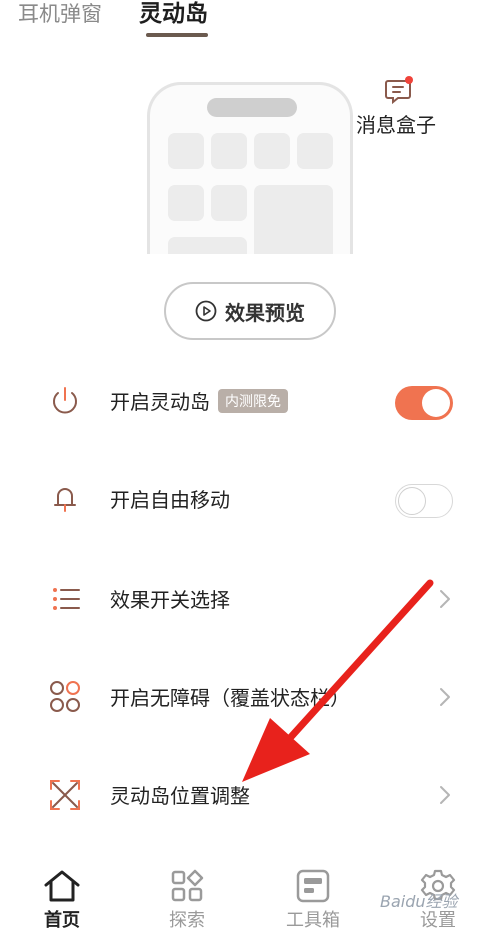  What do you see at coordinates (250, 20) in the screenshot?
I see `top-tabs: 耳机弹窗 灵动岛` at bounding box center [250, 20].